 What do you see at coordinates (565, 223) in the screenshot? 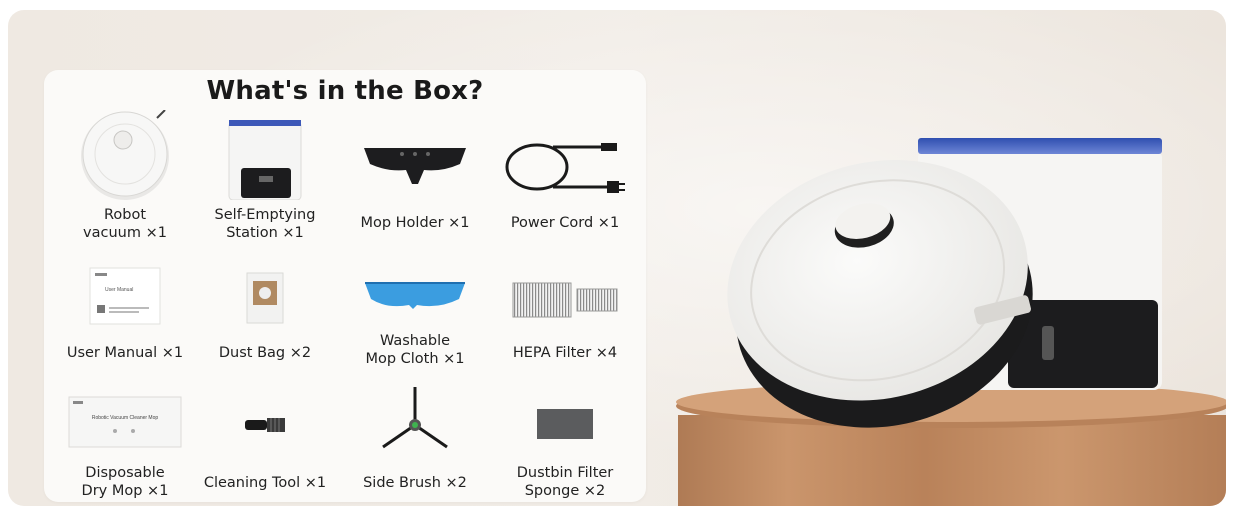
I see `item-label: Power Cord ×1` at bounding box center [565, 223].